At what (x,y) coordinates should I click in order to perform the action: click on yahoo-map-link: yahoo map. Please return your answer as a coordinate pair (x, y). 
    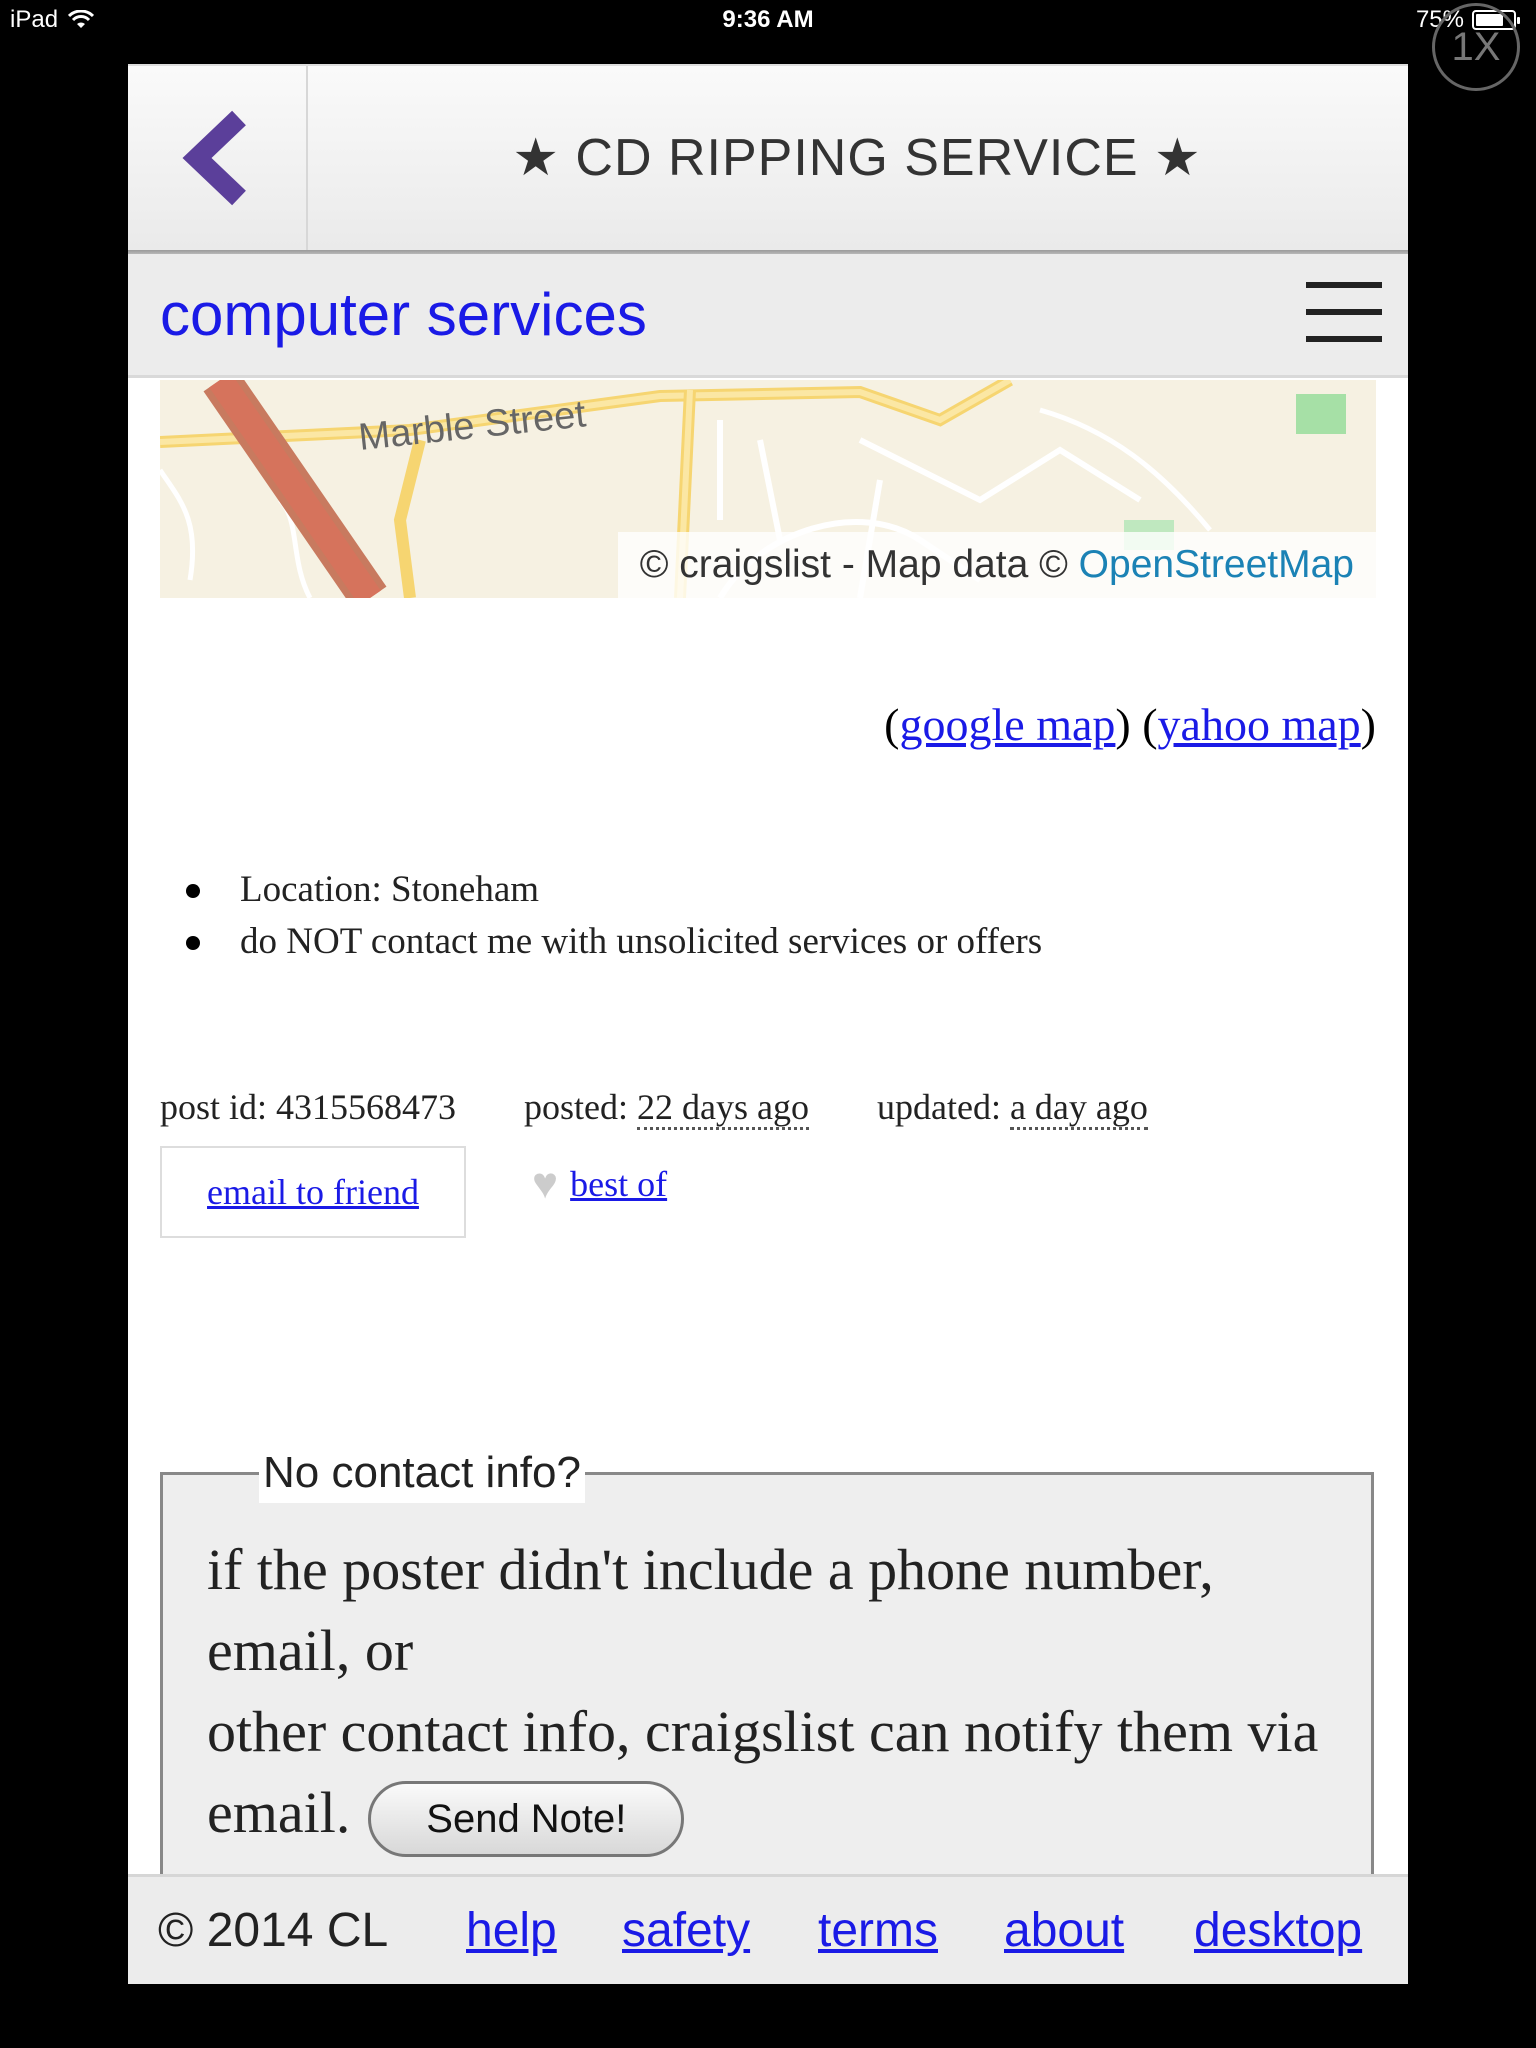
    Looking at the image, I should click on (1259, 724).